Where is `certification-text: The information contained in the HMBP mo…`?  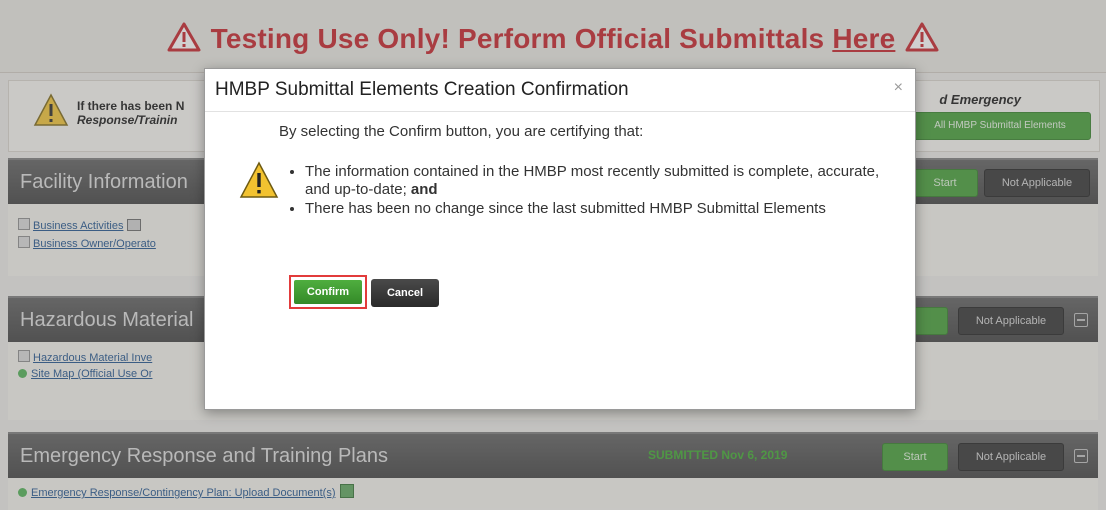
certification-text: The information contained in the HMBP mo… is located at coordinates (592, 180).